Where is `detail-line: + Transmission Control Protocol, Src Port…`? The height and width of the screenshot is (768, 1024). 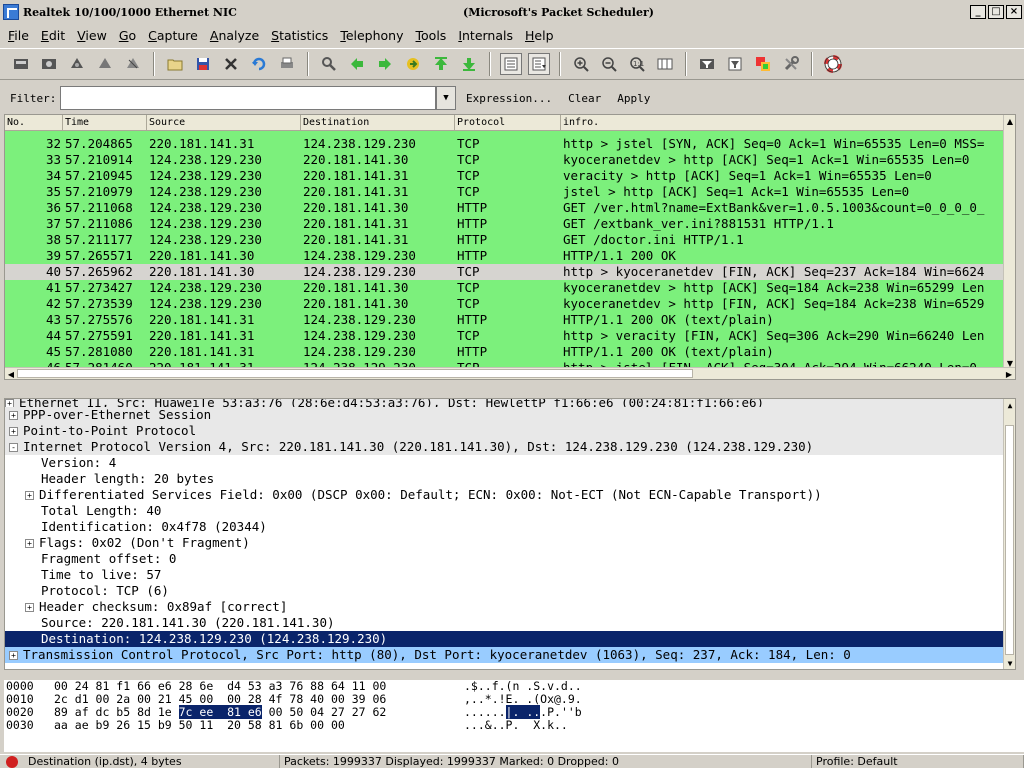 detail-line: + Transmission Control Protocol, Src Port… is located at coordinates (510, 655).